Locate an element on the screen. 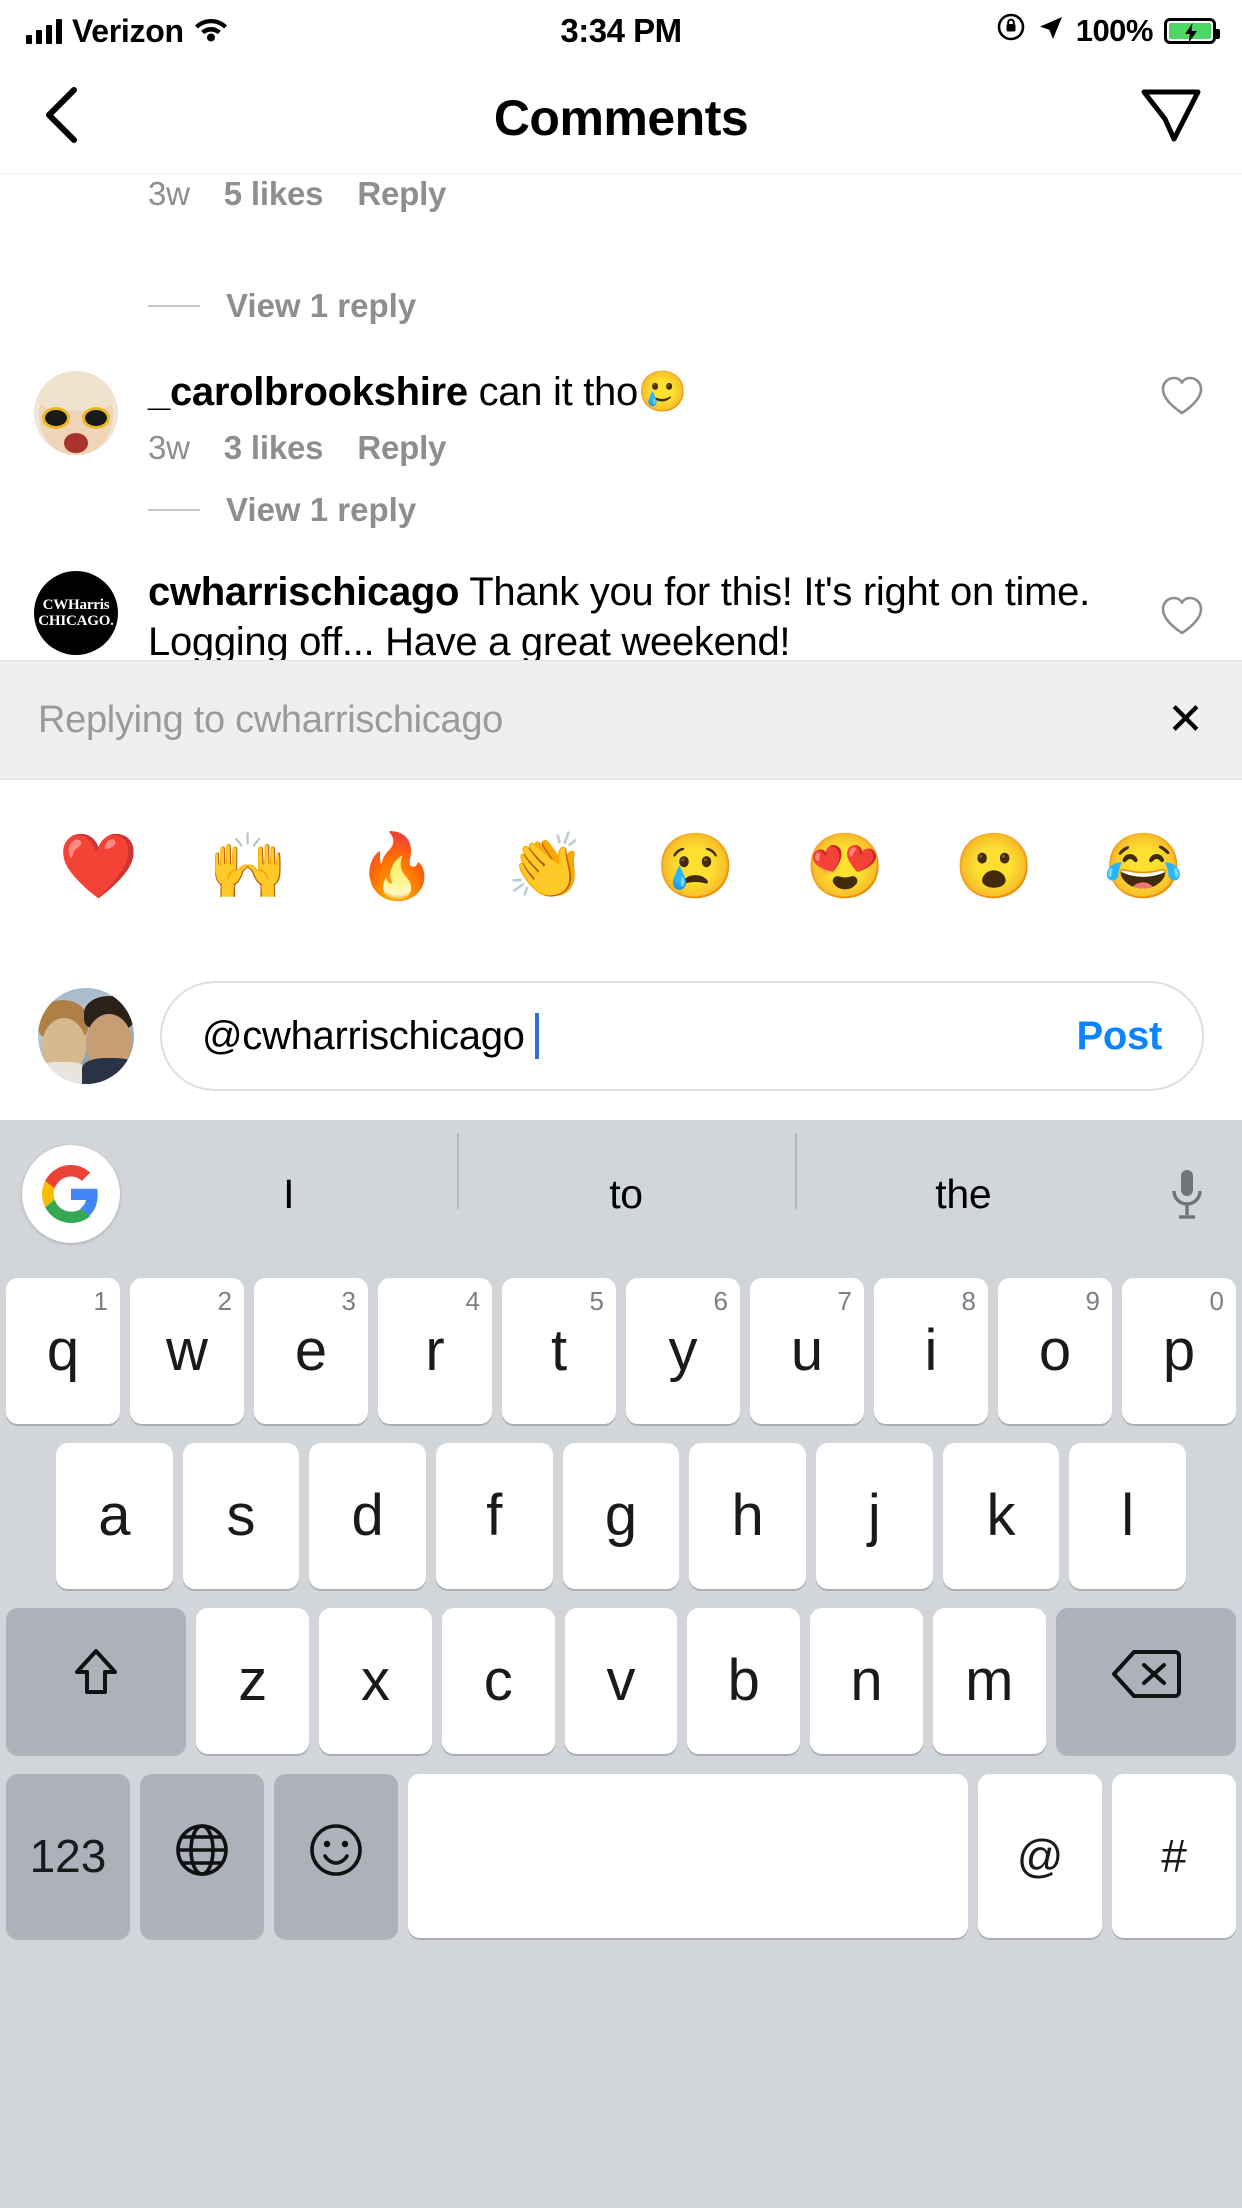  key-v: v is located at coordinates (621, 1680).